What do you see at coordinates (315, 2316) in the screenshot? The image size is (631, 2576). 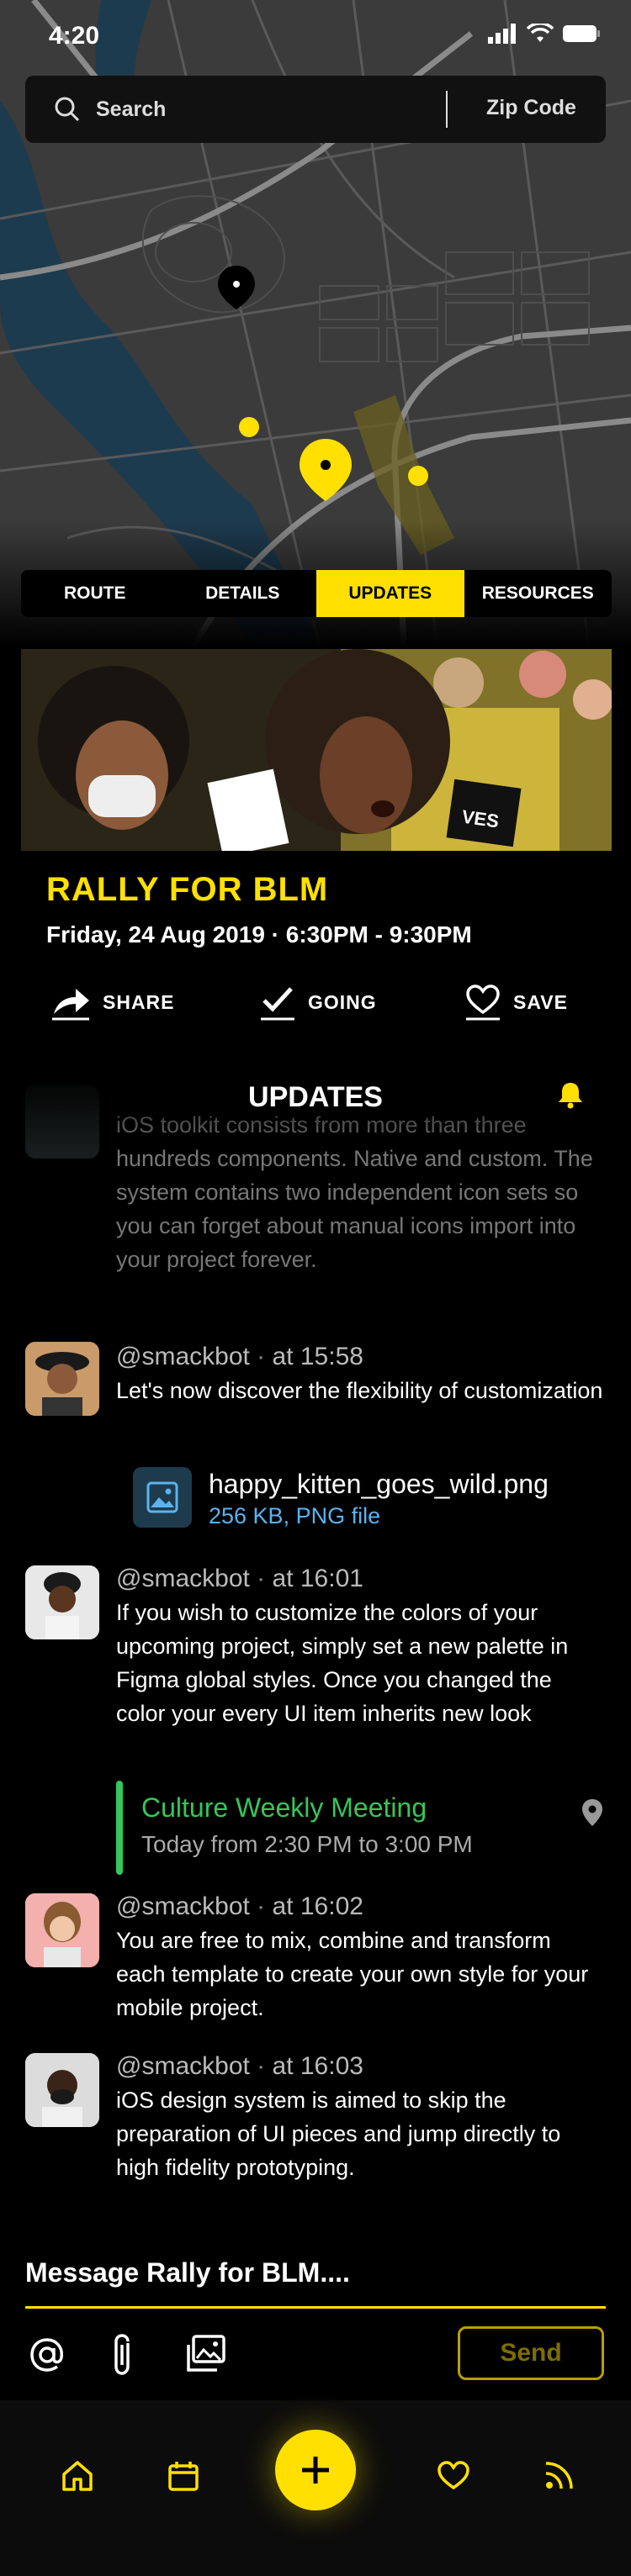 I see `message-composer: Message Rally for BLM.... Send` at bounding box center [315, 2316].